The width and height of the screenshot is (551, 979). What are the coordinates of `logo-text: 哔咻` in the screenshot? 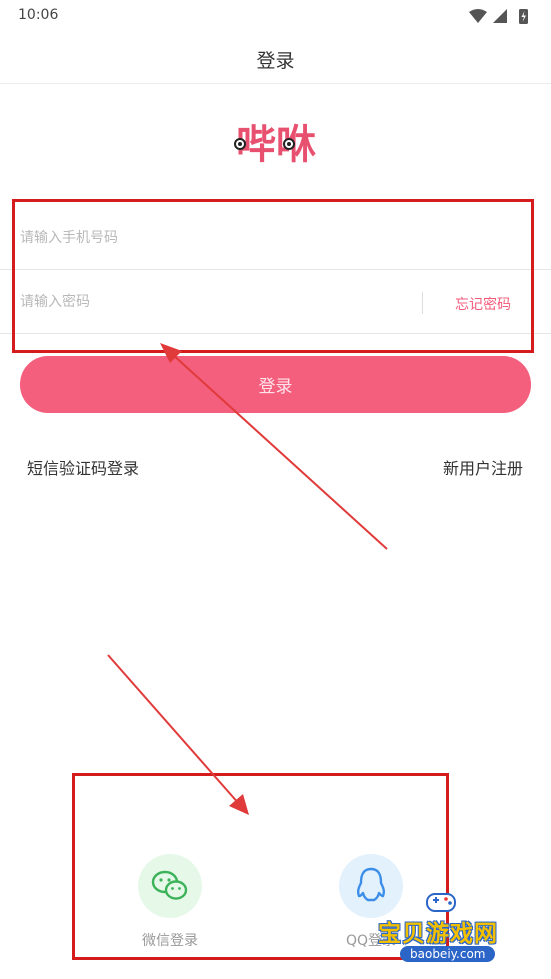 It's located at (276, 145).